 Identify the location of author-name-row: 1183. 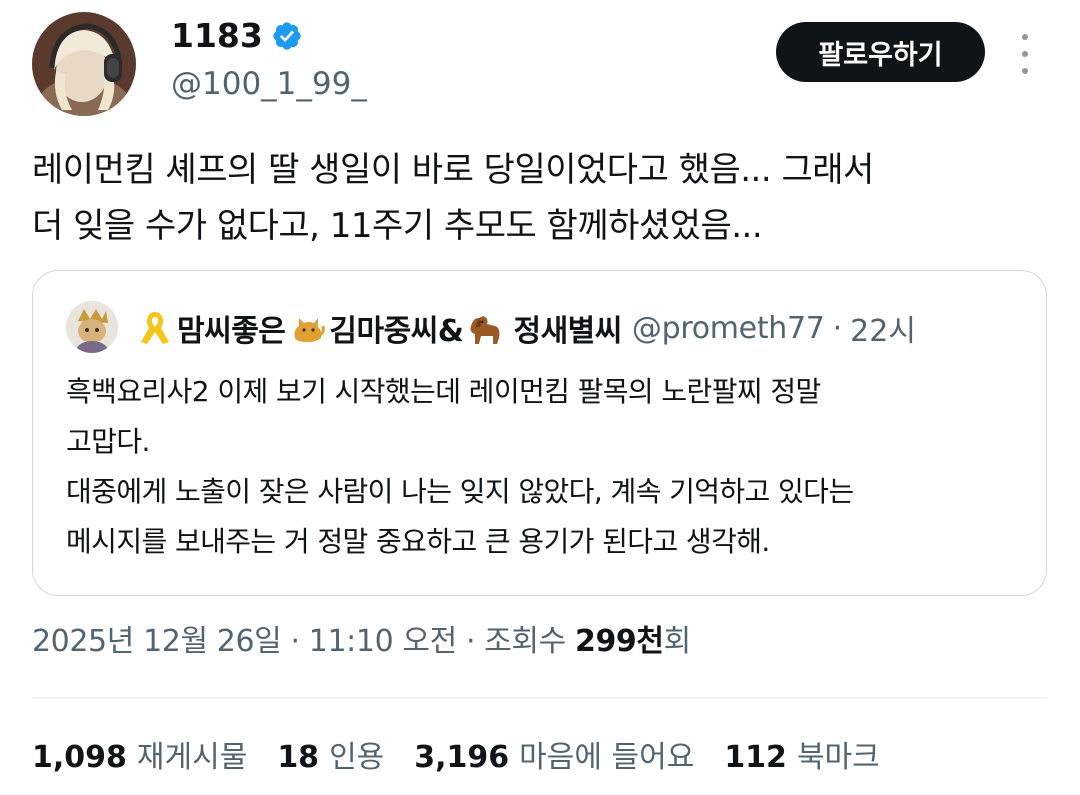
(237, 36).